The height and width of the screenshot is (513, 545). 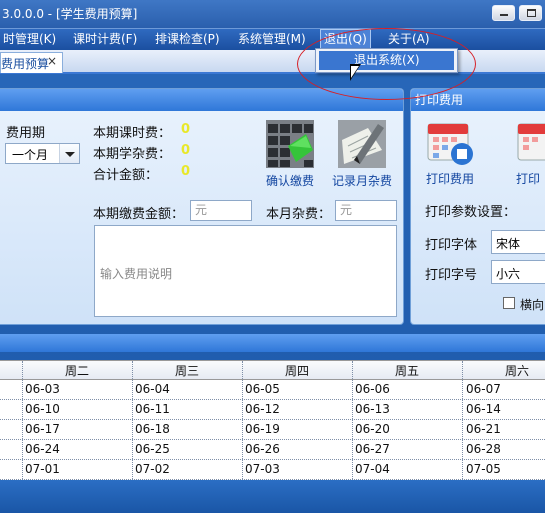 I want to click on calendar-icon, so click(x=531, y=142).